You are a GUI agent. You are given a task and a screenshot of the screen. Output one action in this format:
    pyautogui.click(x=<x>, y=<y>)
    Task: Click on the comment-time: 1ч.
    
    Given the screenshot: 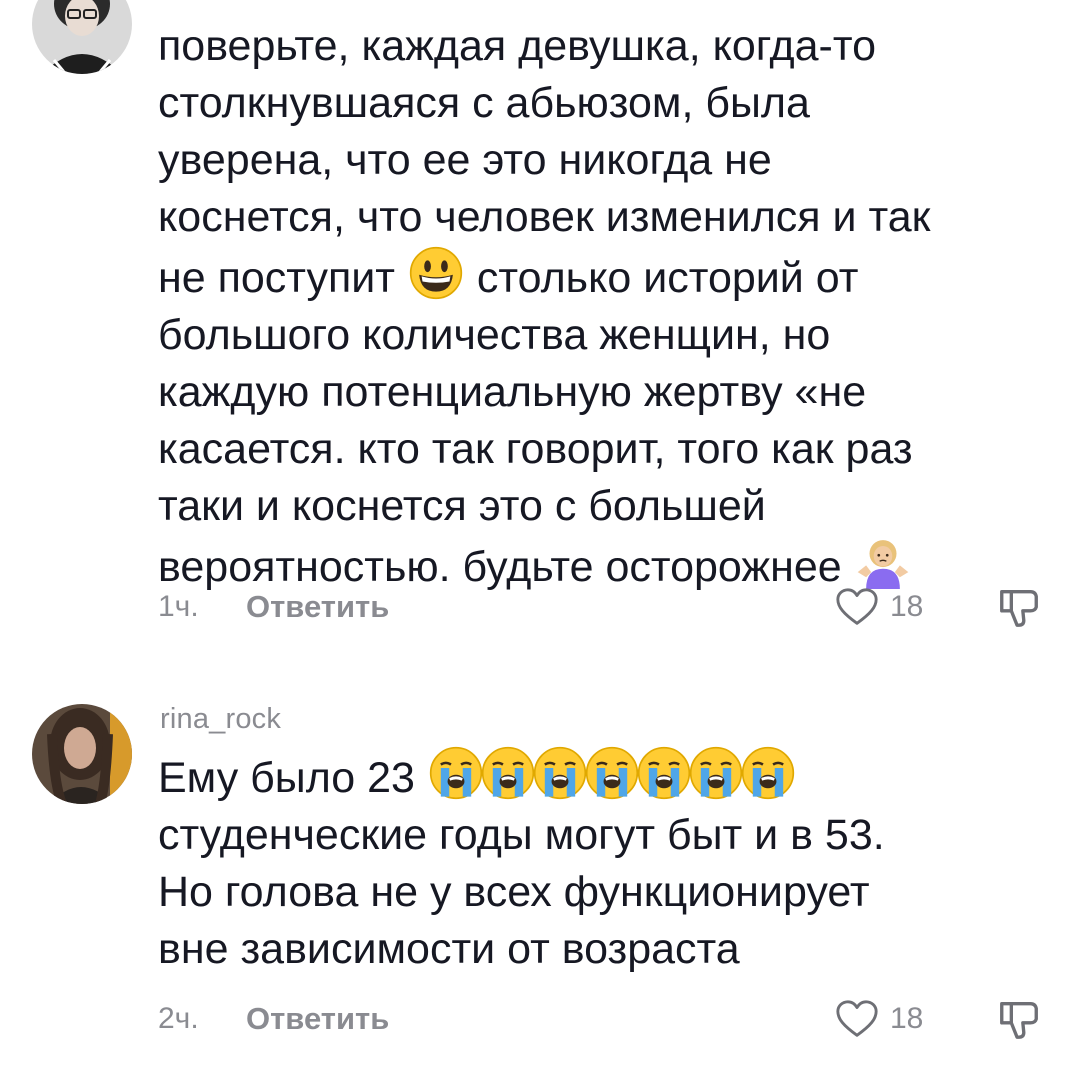 What is the action you would take?
    pyautogui.click(x=178, y=606)
    